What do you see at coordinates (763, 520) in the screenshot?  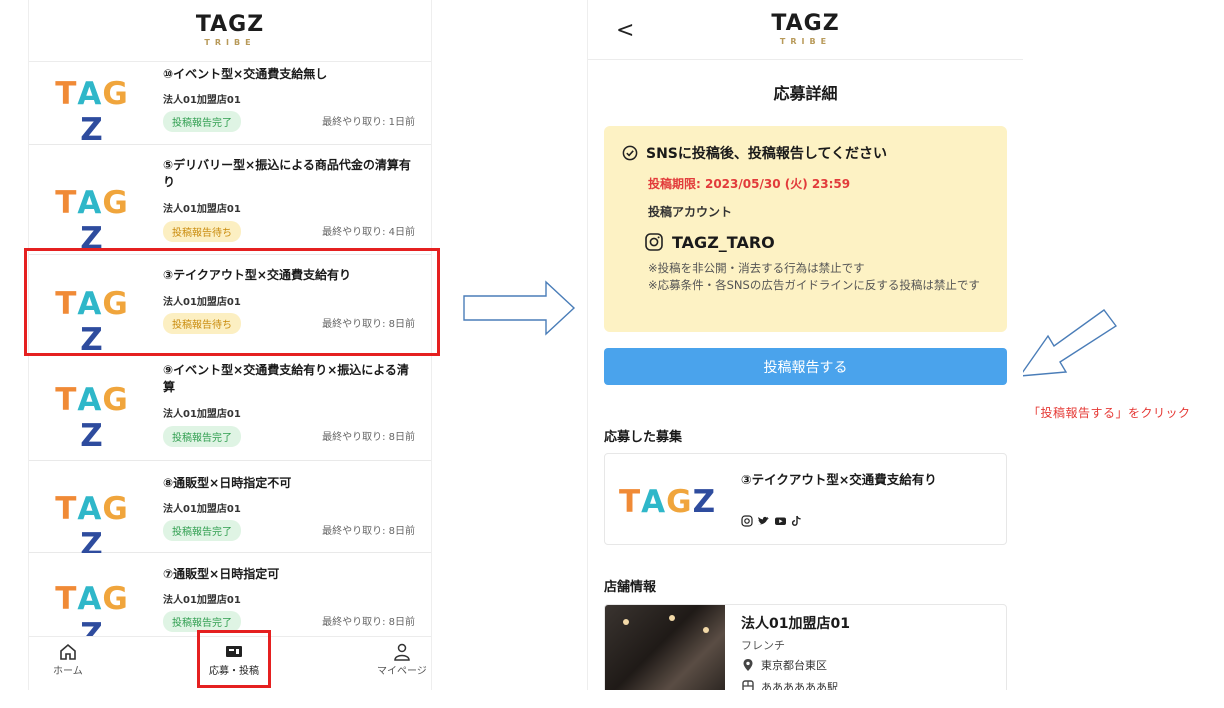 I see `twitter-icon` at bounding box center [763, 520].